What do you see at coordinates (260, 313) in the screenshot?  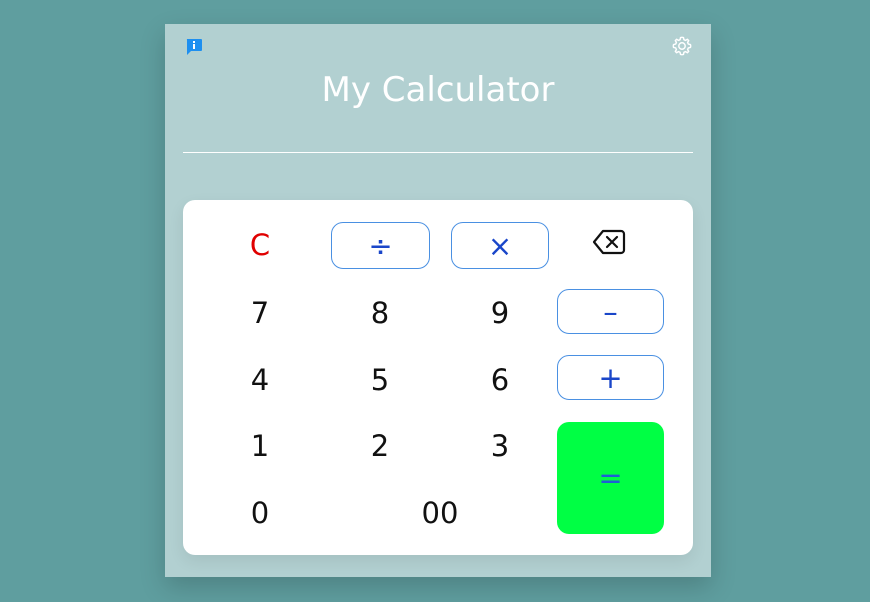 I see `seven-button: 7` at bounding box center [260, 313].